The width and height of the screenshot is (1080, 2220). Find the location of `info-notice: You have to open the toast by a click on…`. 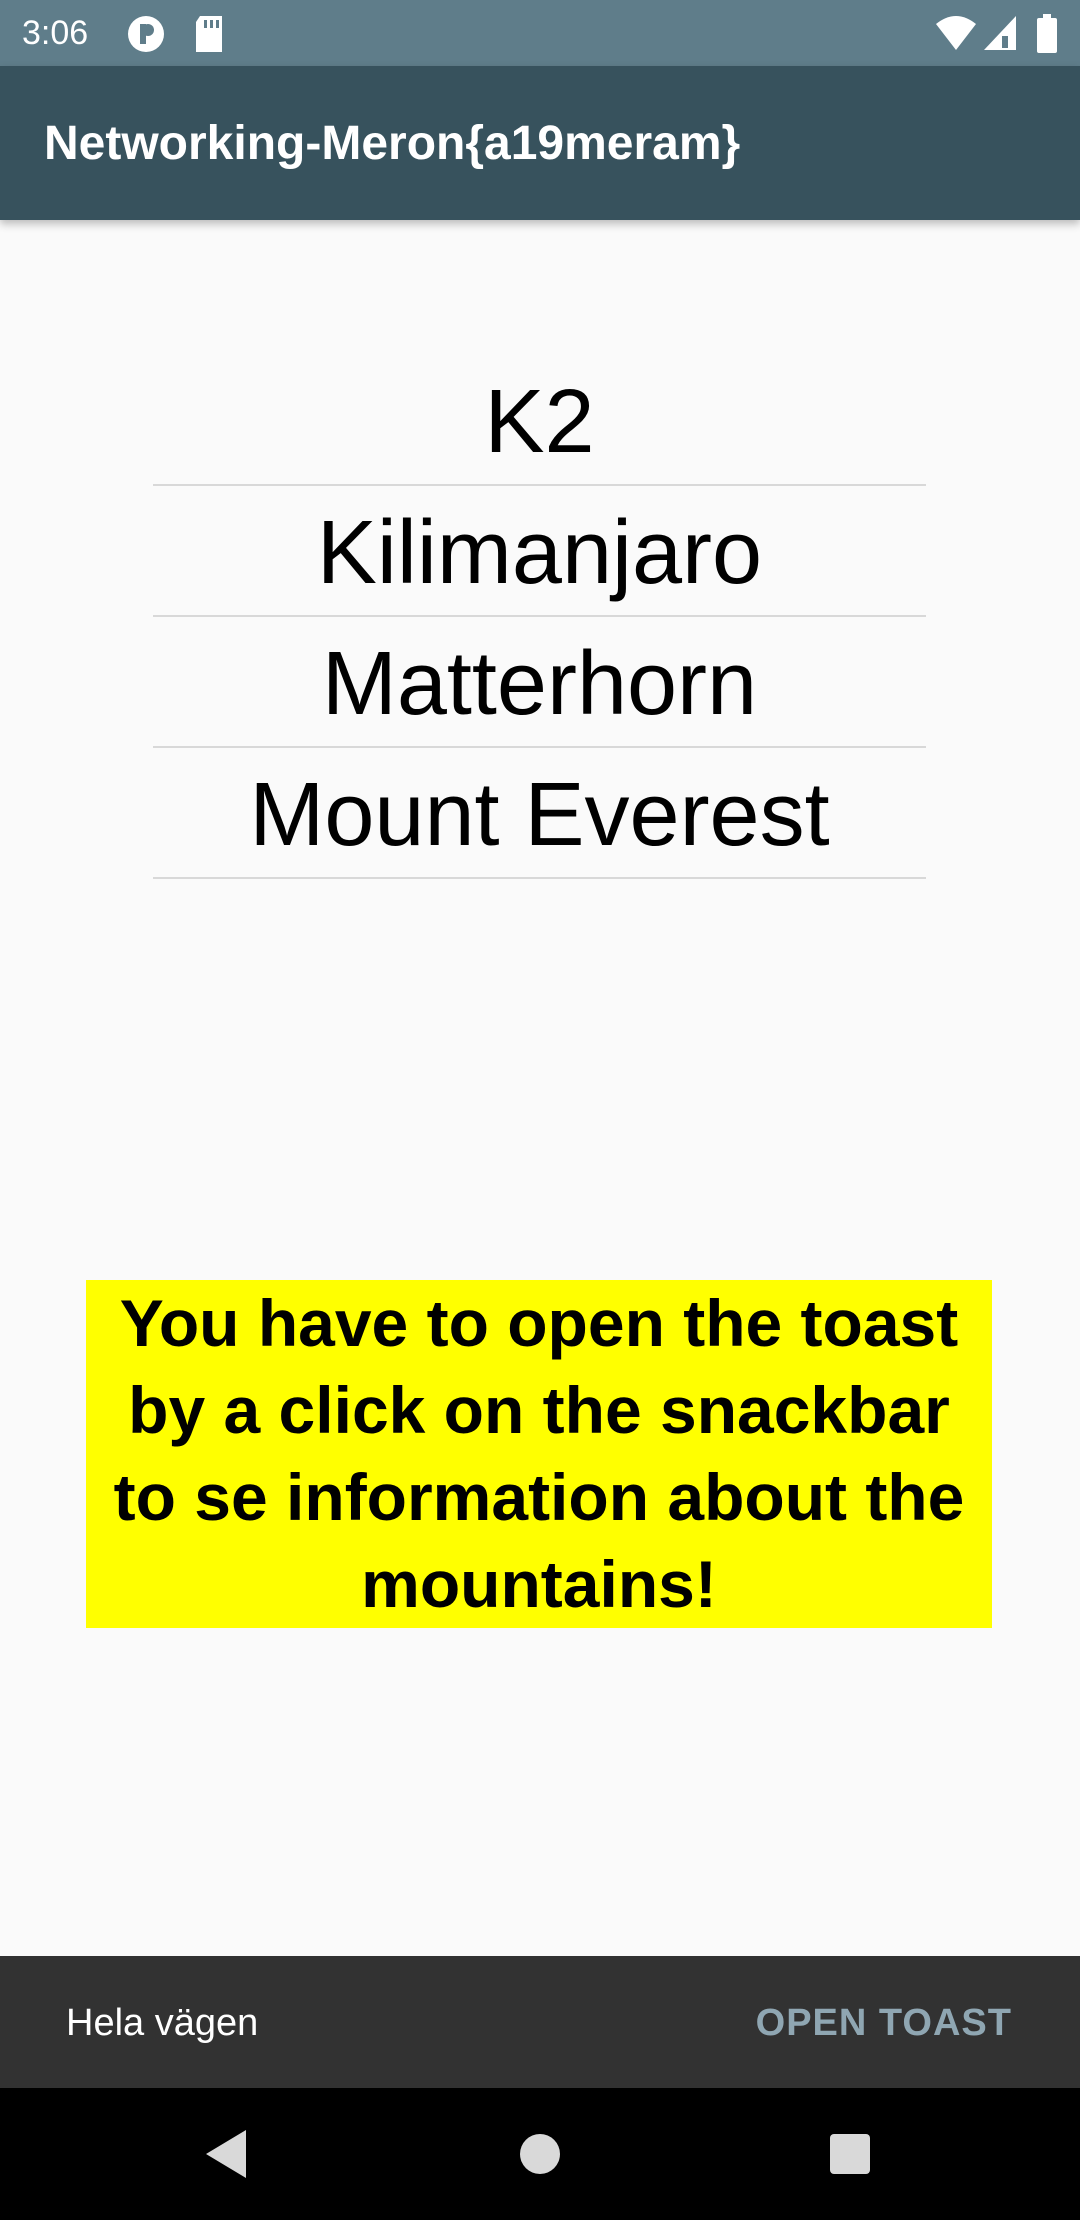

info-notice: You have to open the toast by a click on… is located at coordinates (539, 1454).